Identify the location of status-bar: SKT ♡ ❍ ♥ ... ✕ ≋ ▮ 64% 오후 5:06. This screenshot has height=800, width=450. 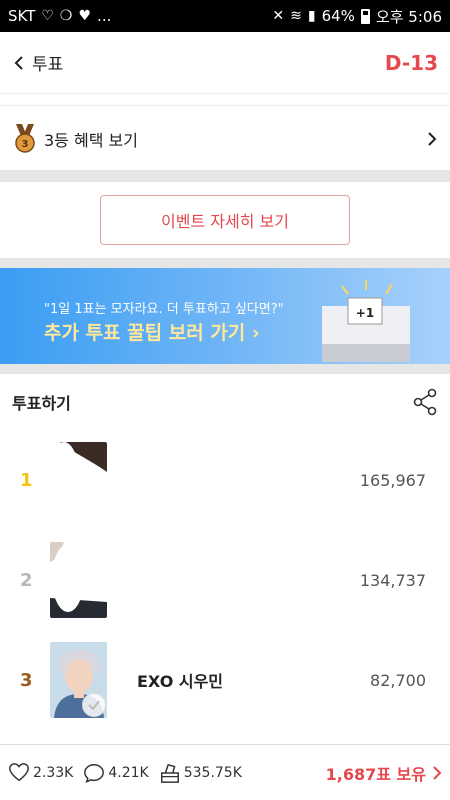
(225, 16).